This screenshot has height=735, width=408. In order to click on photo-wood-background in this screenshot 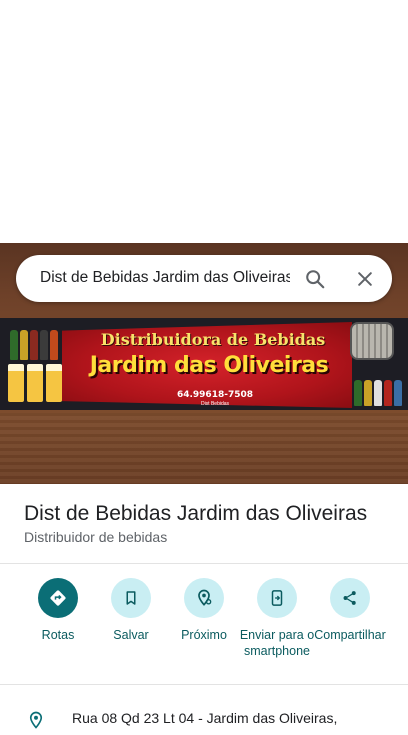, I will do `click(204, 448)`.